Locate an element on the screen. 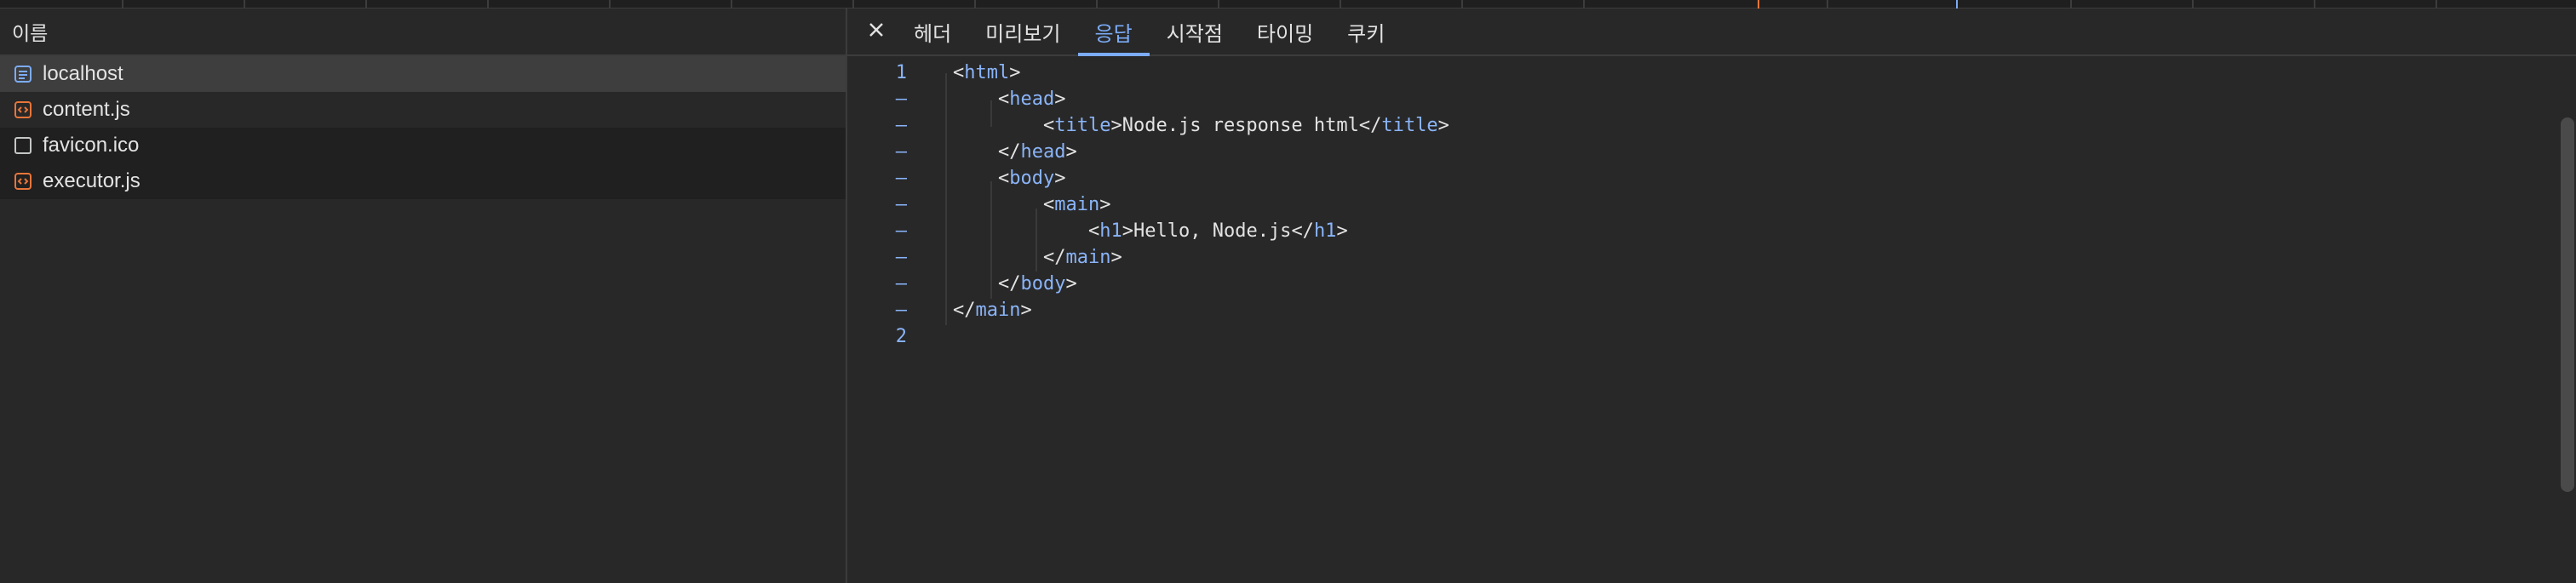 Image resolution: width=2576 pixels, height=583 pixels. tab-label: 타이밍 is located at coordinates (1285, 34).